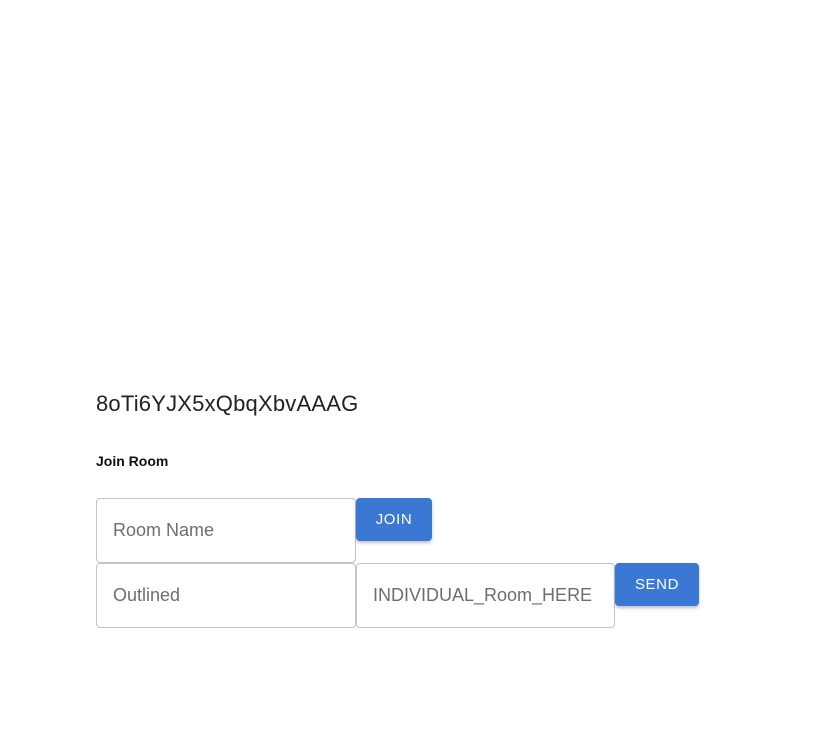 The image size is (825, 743). What do you see at coordinates (226, 595) in the screenshot?
I see `message-input` at bounding box center [226, 595].